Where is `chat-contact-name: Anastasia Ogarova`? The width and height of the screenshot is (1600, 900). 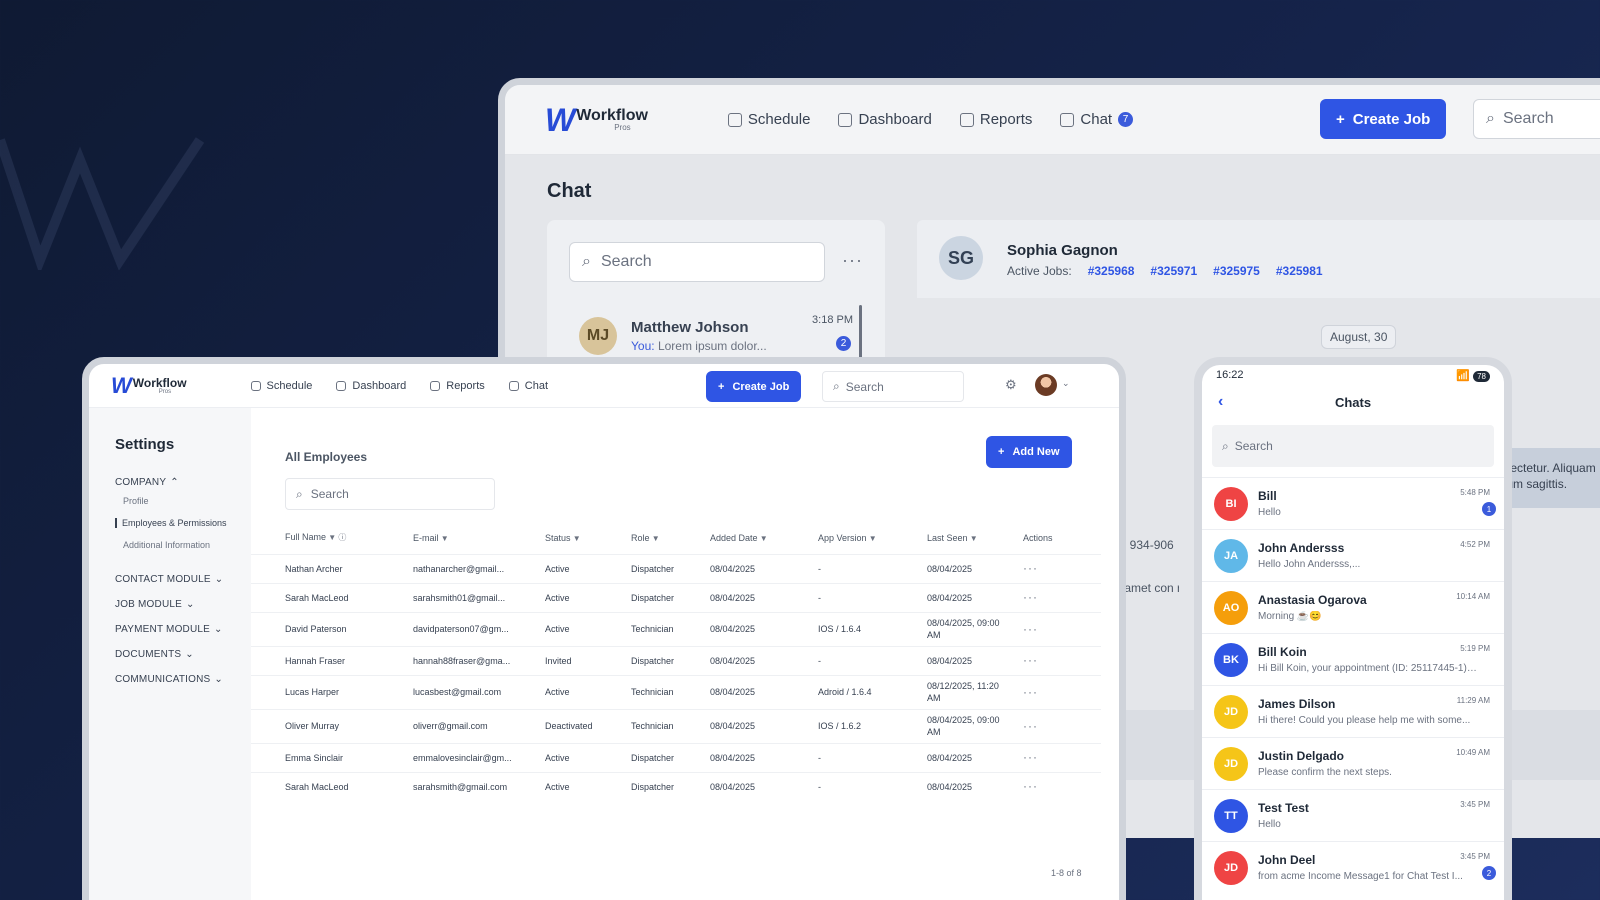
chat-contact-name: Anastasia Ogarova is located at coordinates (1312, 600).